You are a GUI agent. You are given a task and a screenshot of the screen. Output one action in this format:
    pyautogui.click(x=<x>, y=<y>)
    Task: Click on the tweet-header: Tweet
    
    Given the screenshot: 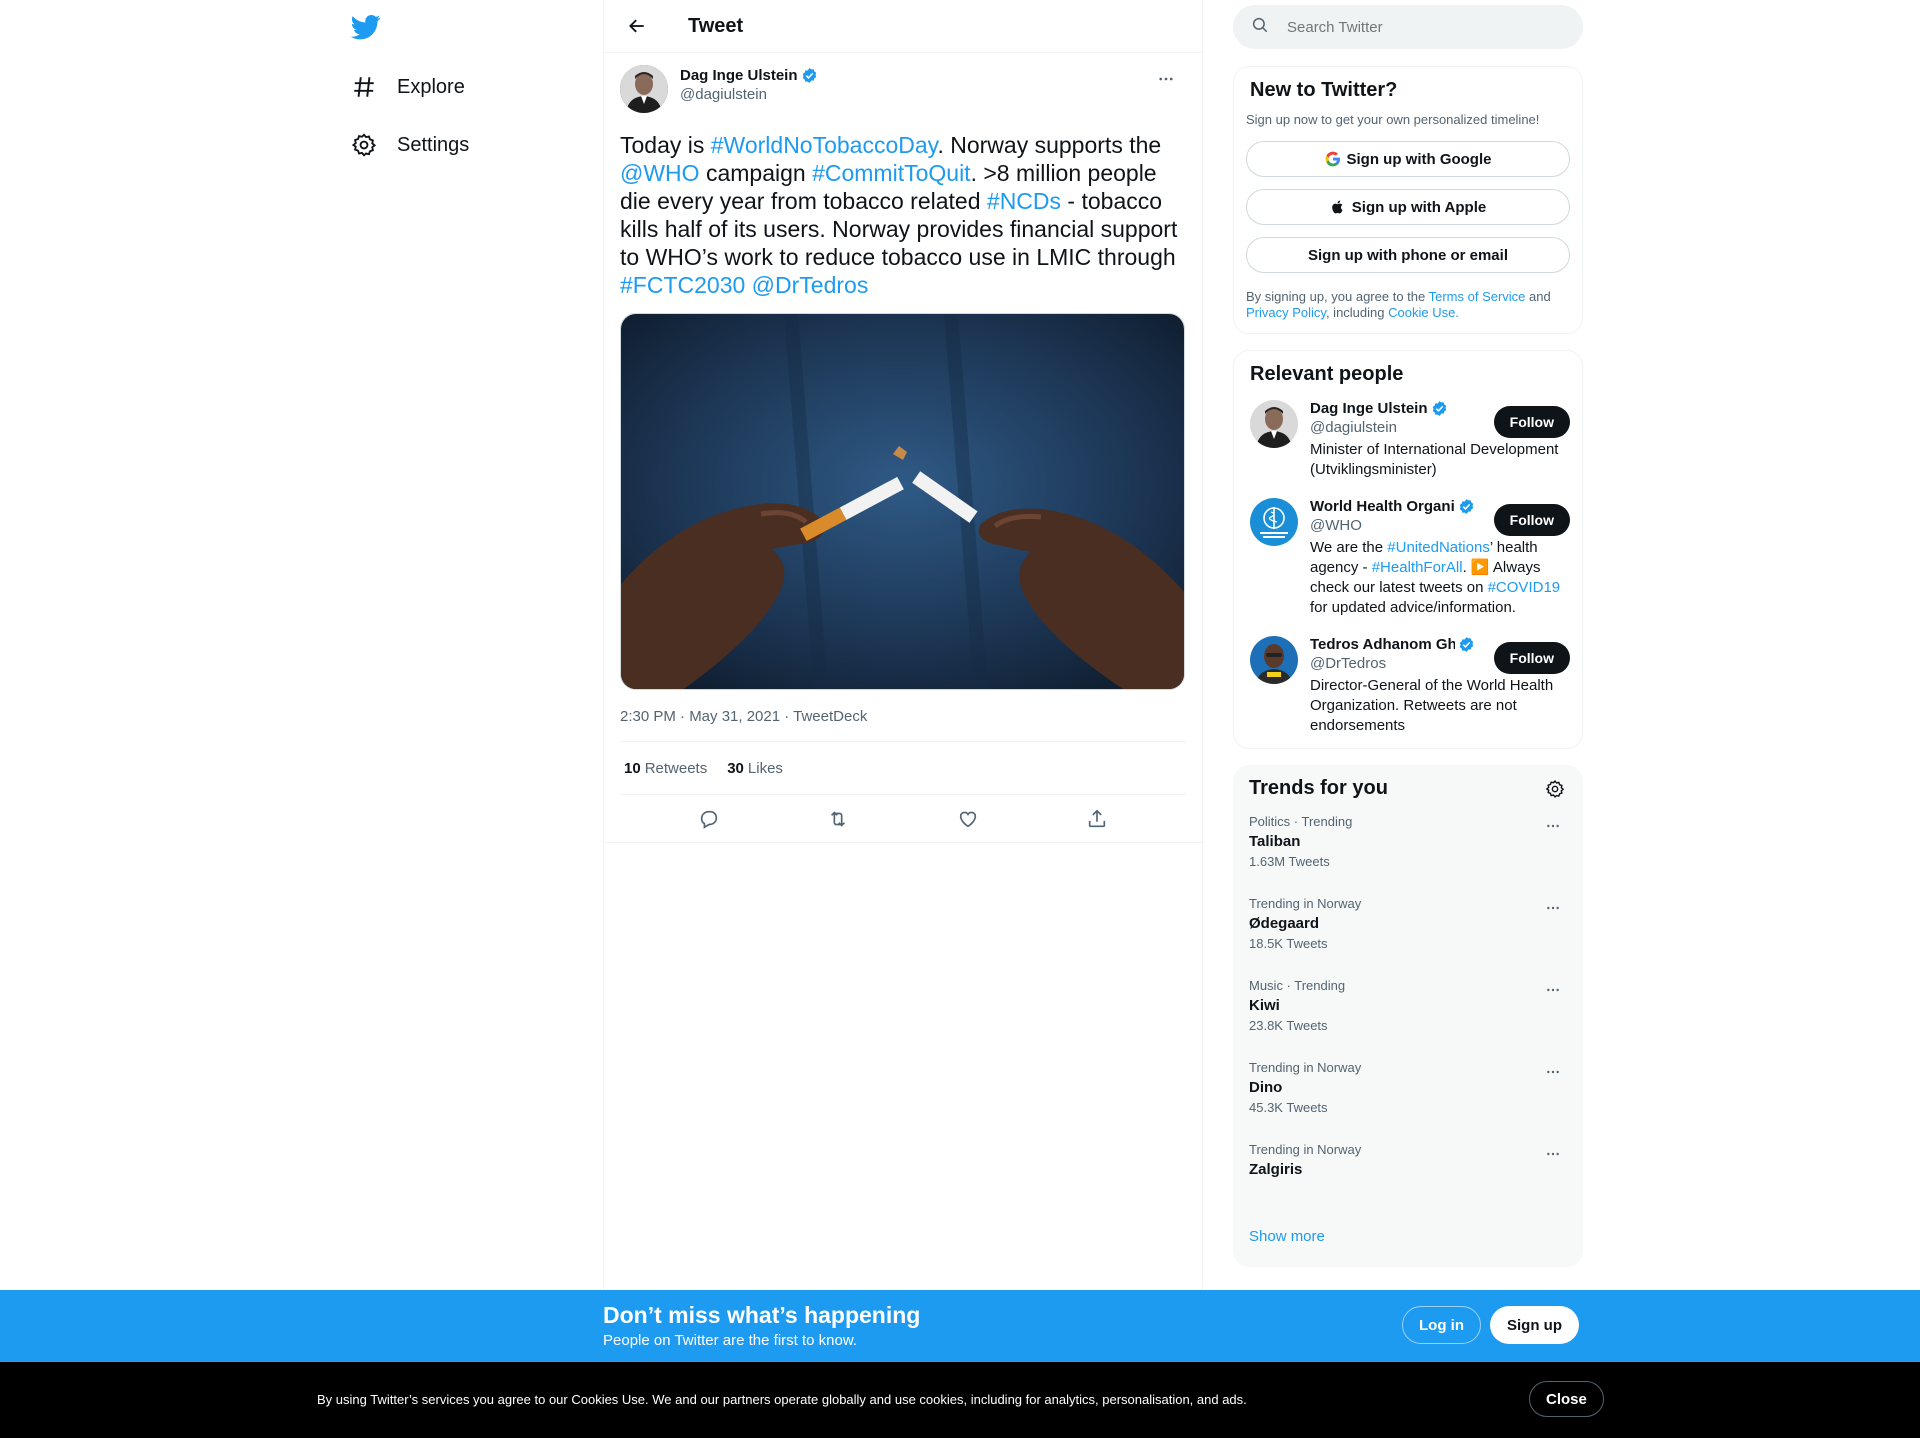 What is the action you would take?
    pyautogui.click(x=903, y=26)
    